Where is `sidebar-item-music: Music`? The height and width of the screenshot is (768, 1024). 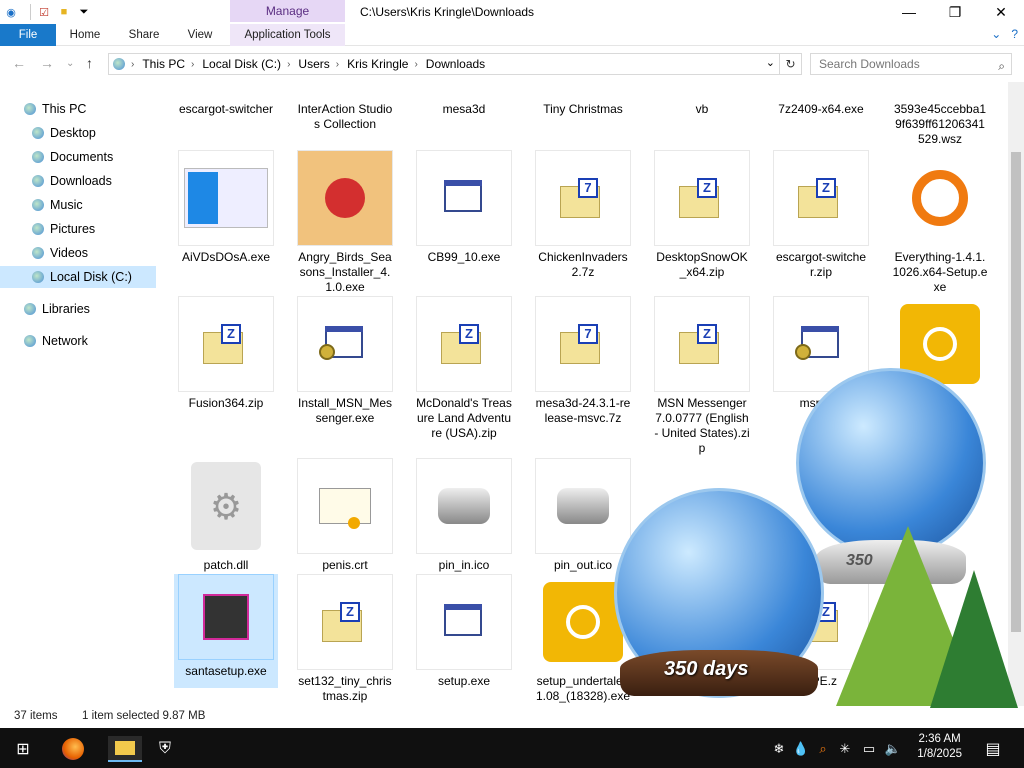
sidebar-item-music: Music is located at coordinates (94, 205).